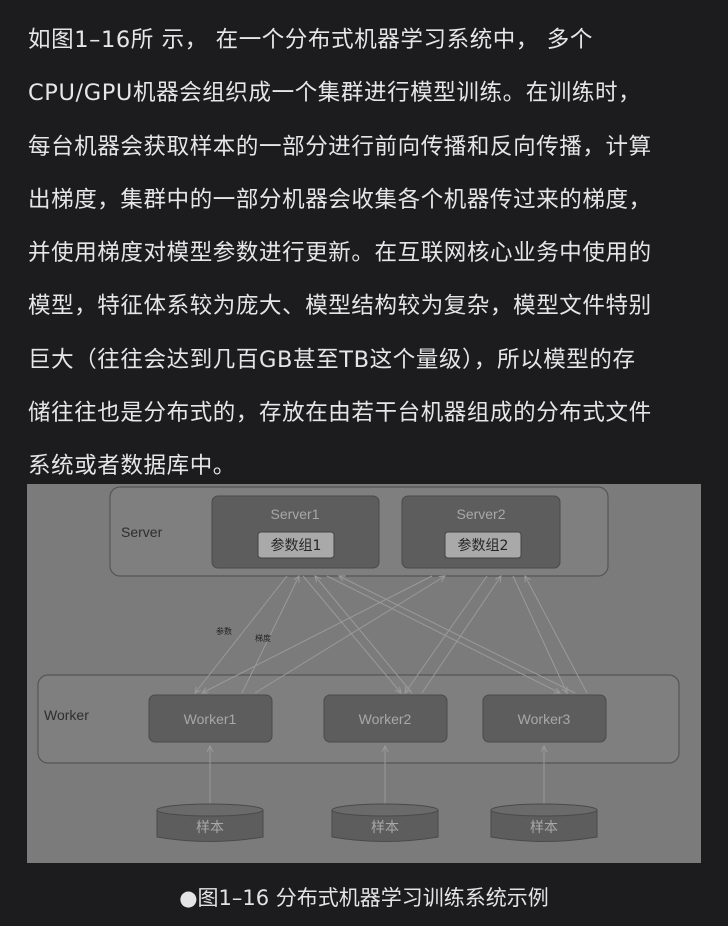 The width and height of the screenshot is (728, 926). What do you see at coordinates (340, 199) in the screenshot?
I see `paragraph-line: 出梯度，集群中的一部分机器会收集各个机器传过来的梯度，` at bounding box center [340, 199].